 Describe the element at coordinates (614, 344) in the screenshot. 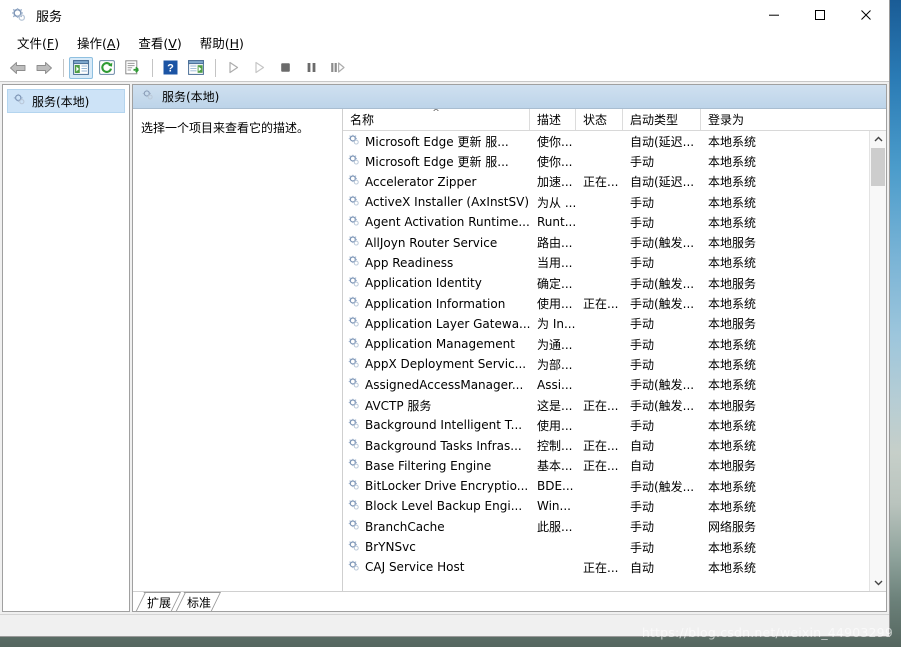

I see `table-row: Application Management 为通... 手动 本地系统` at that location.